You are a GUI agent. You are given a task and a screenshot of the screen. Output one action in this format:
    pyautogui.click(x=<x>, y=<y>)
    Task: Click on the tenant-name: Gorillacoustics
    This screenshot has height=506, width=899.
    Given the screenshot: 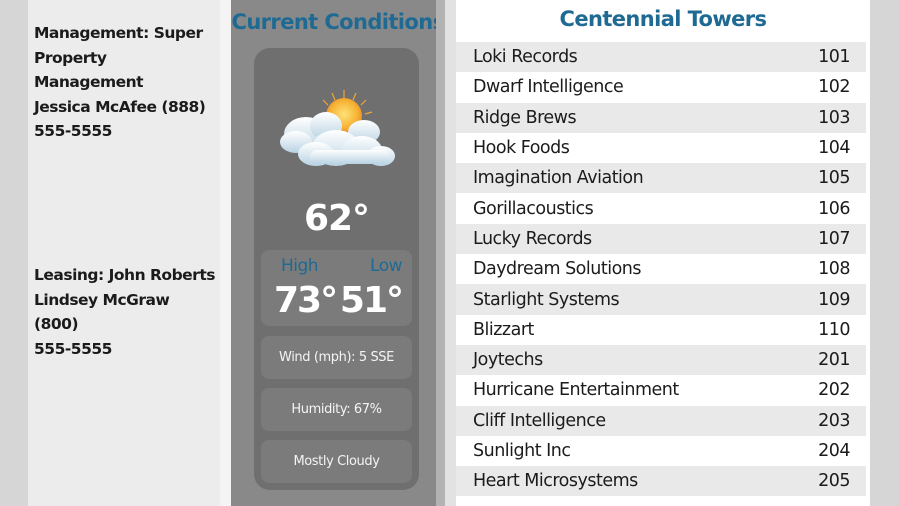 What is the action you would take?
    pyautogui.click(x=533, y=208)
    